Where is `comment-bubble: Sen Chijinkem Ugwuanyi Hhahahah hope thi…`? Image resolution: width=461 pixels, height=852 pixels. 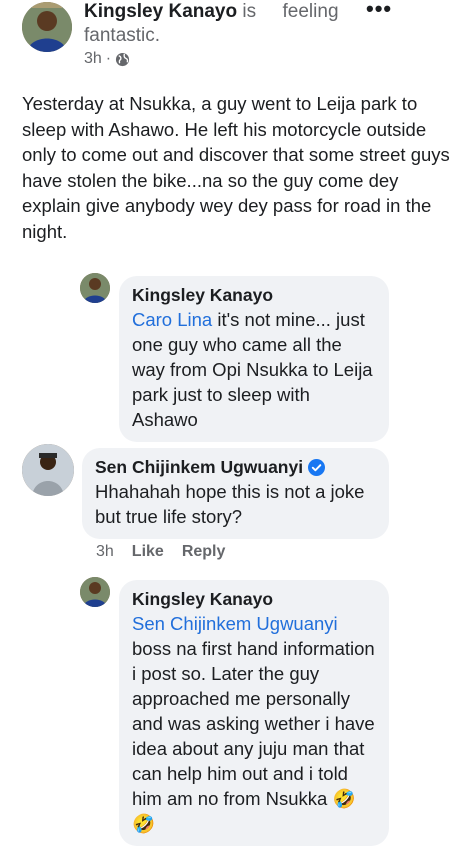
comment-bubble: Sen Chijinkem Ugwuanyi Hhahahah hope thi… is located at coordinates (235, 493).